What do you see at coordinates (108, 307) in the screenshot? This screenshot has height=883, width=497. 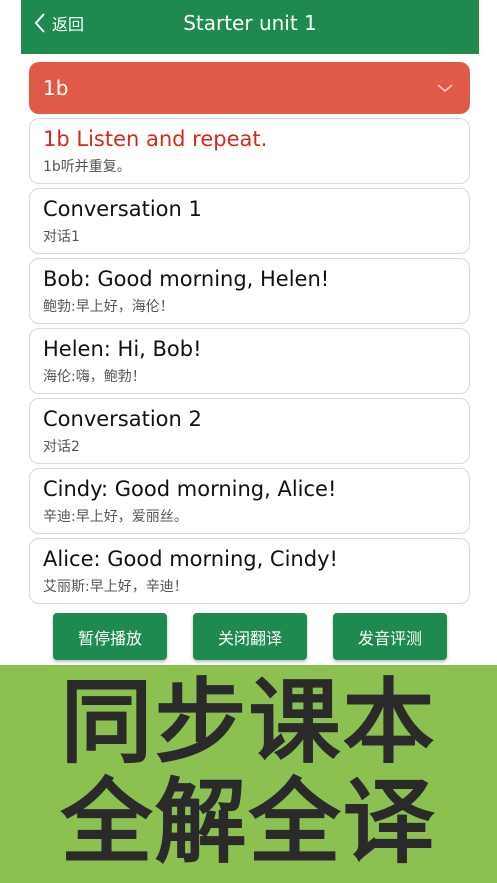 I see `sentence-chinese: 鲍勃:早上好，海伦！` at bounding box center [108, 307].